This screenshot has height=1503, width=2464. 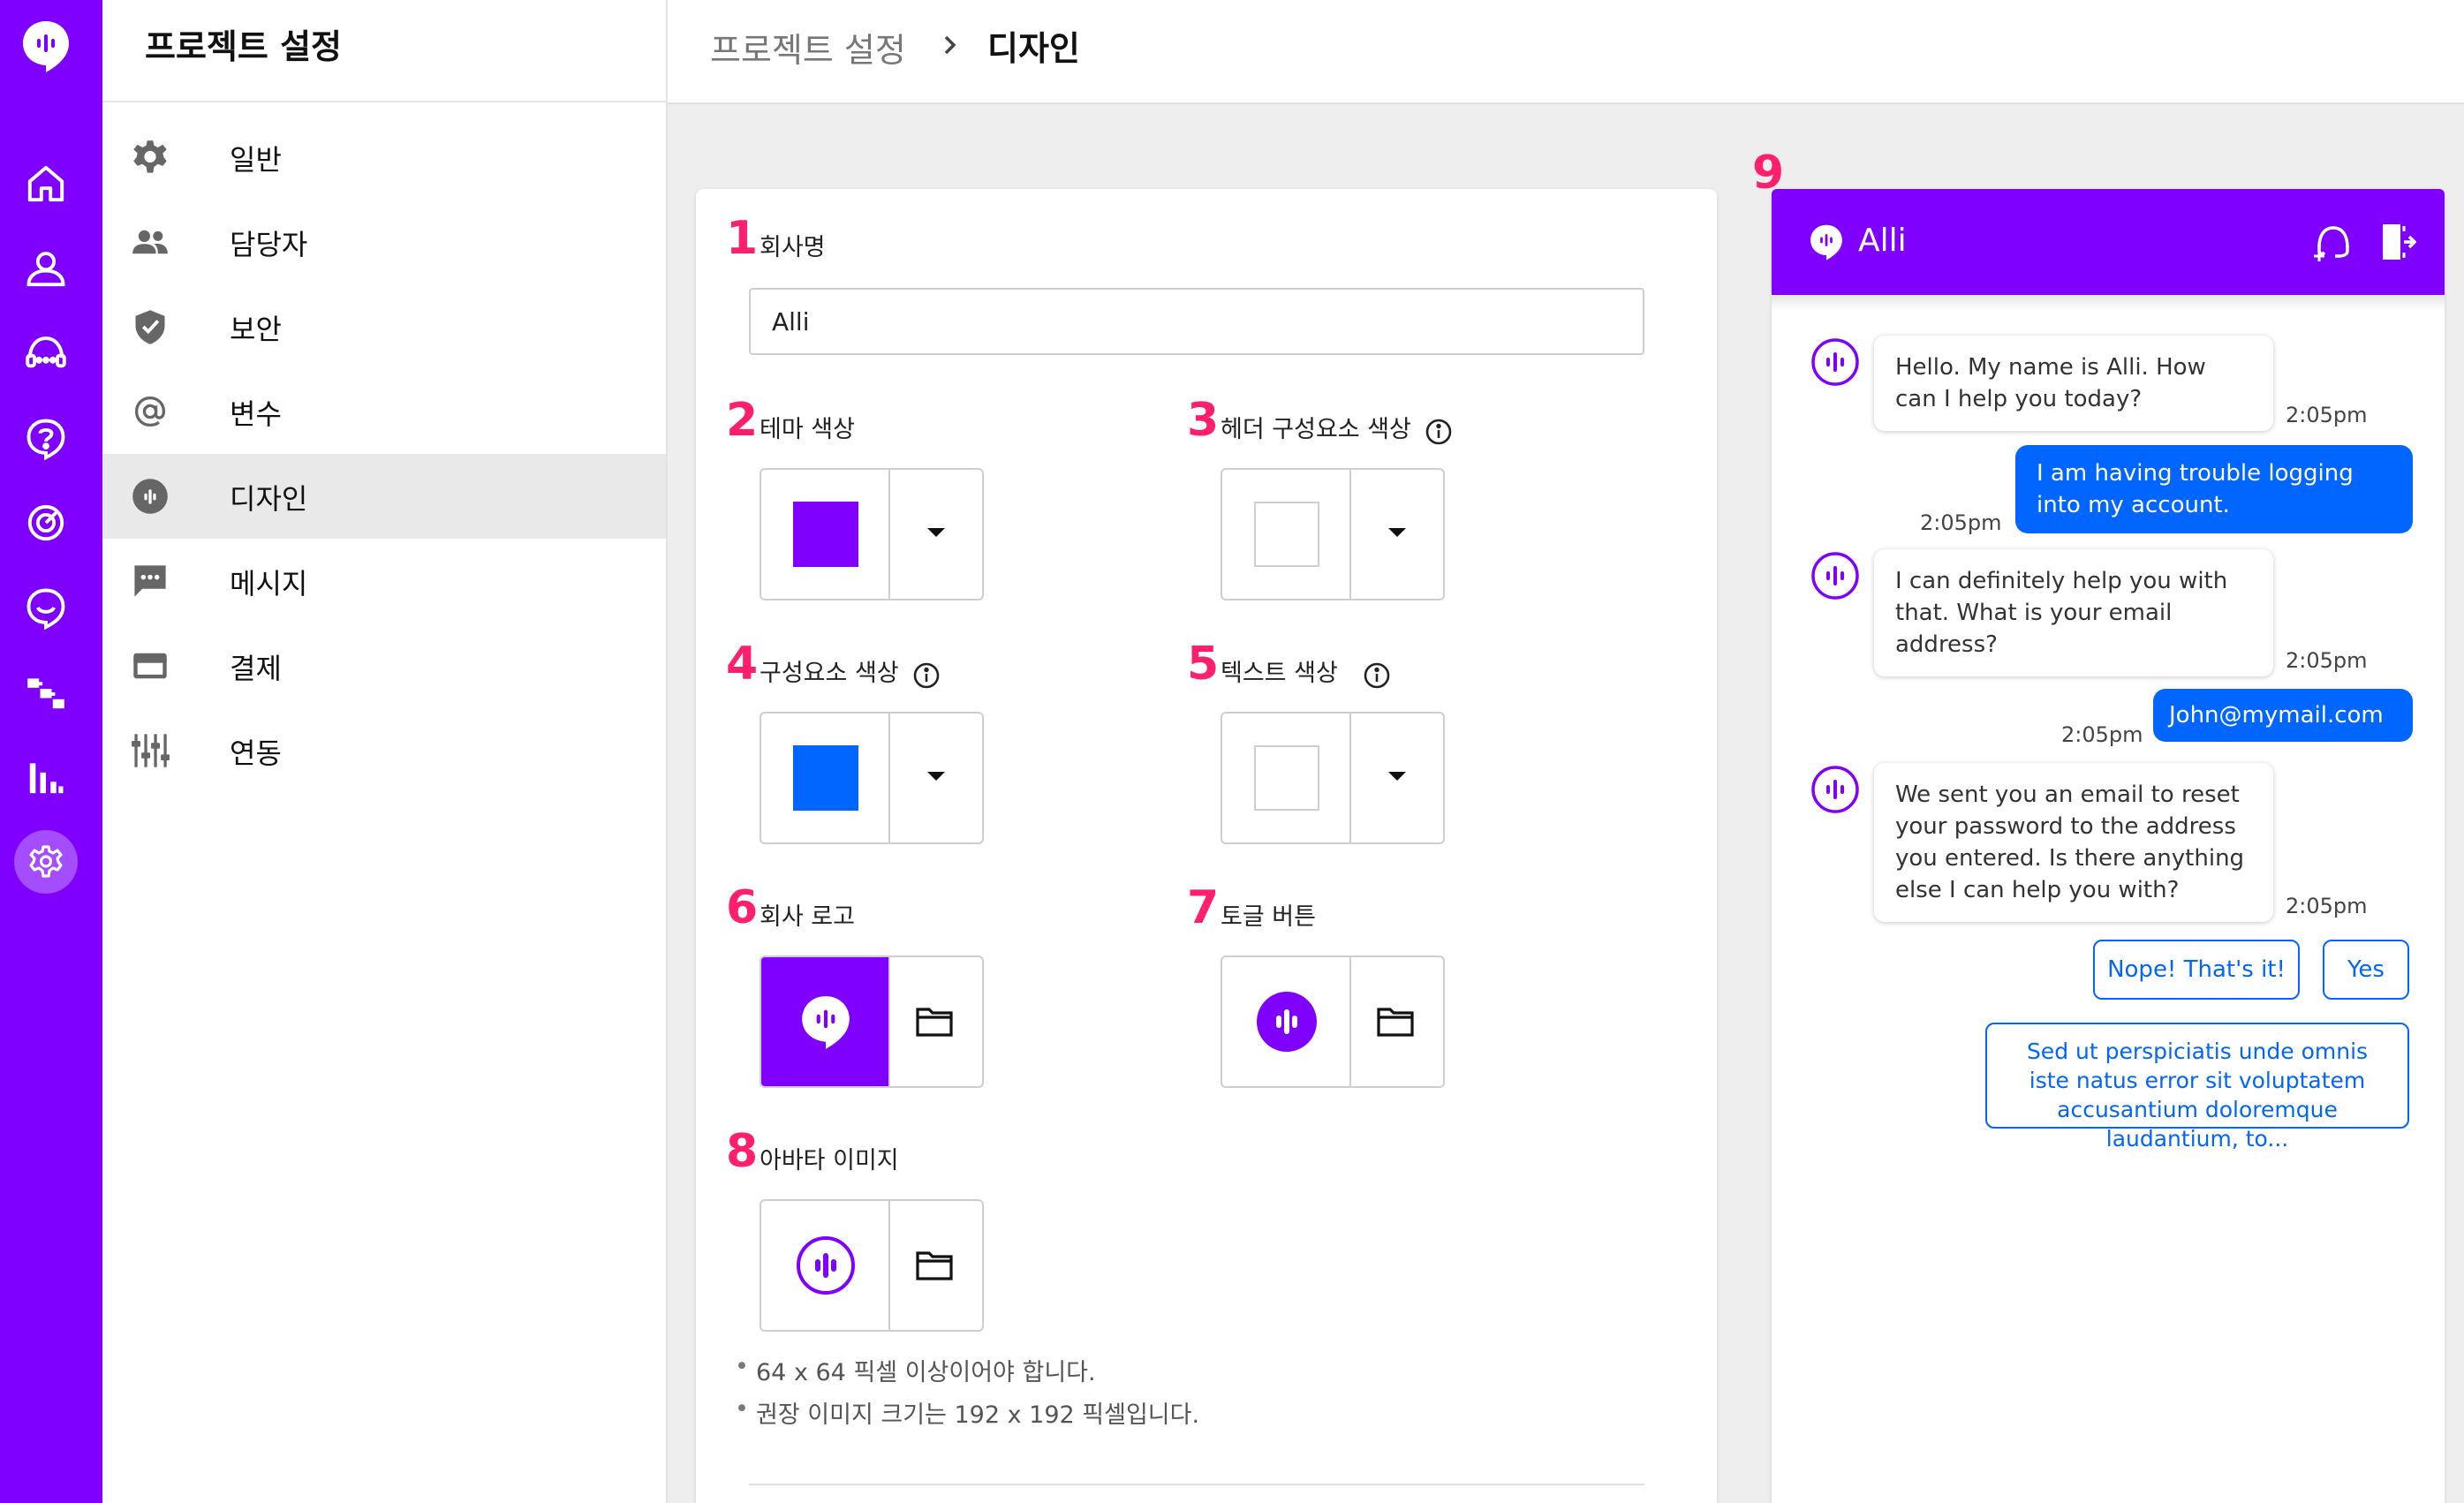 What do you see at coordinates (742, 664) in the screenshot?
I see `marker-4: 4` at bounding box center [742, 664].